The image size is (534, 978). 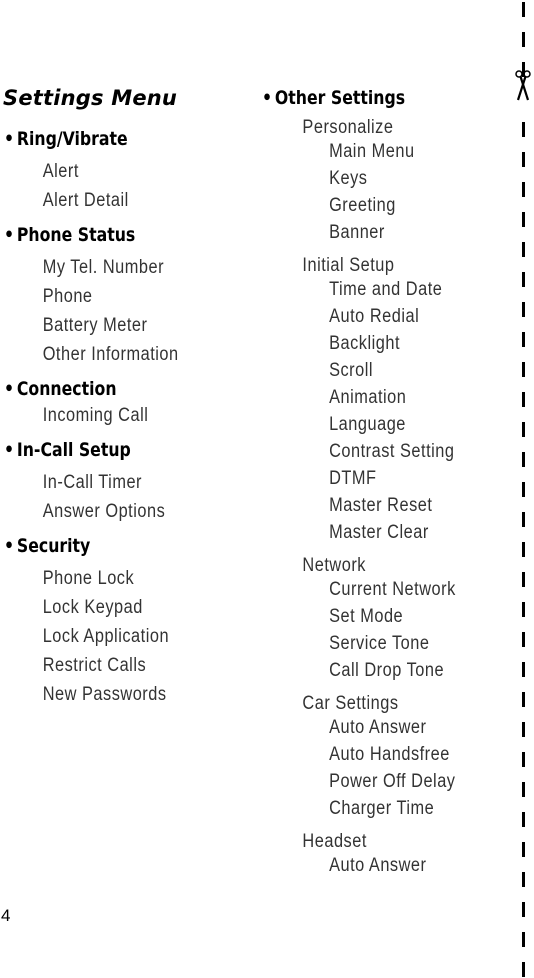 What do you see at coordinates (73, 450) in the screenshot?
I see `heading-text: In-Call Setup` at bounding box center [73, 450].